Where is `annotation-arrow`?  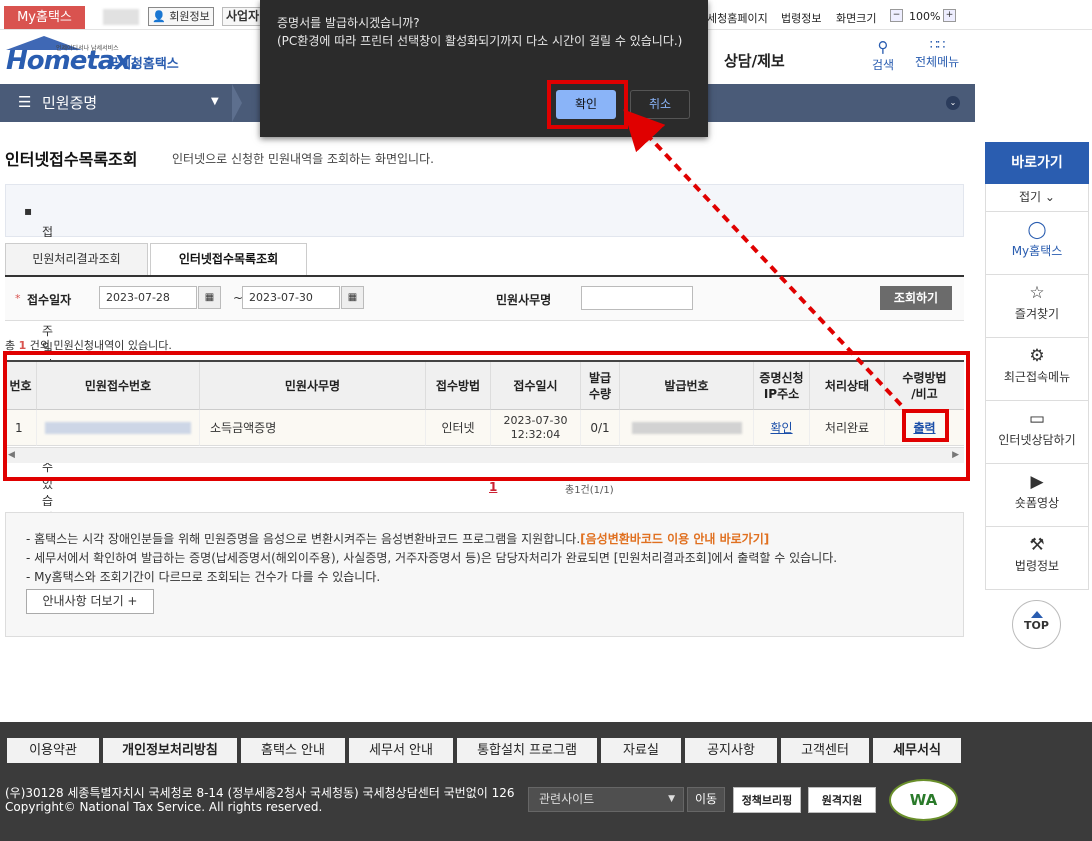
annotation-arrow is located at coordinates (763, 258).